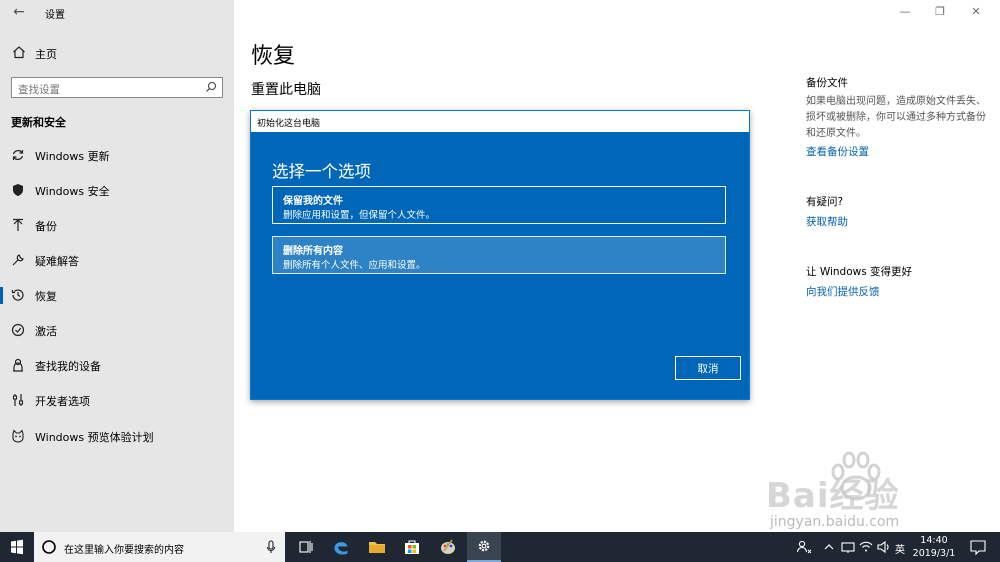 Image resolution: width=1000 pixels, height=562 pixels. Describe the element at coordinates (211, 86) in the screenshot. I see `search-icon` at that location.